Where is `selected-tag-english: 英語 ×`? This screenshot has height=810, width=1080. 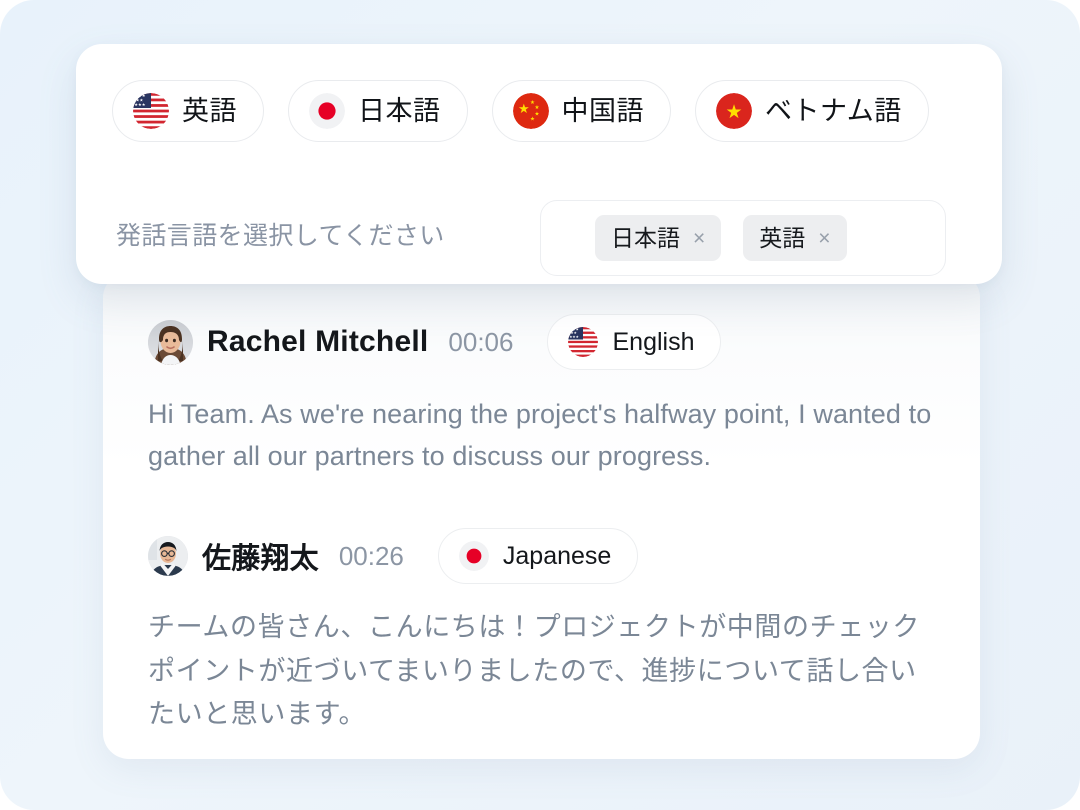 selected-tag-english: 英語 × is located at coordinates (795, 238).